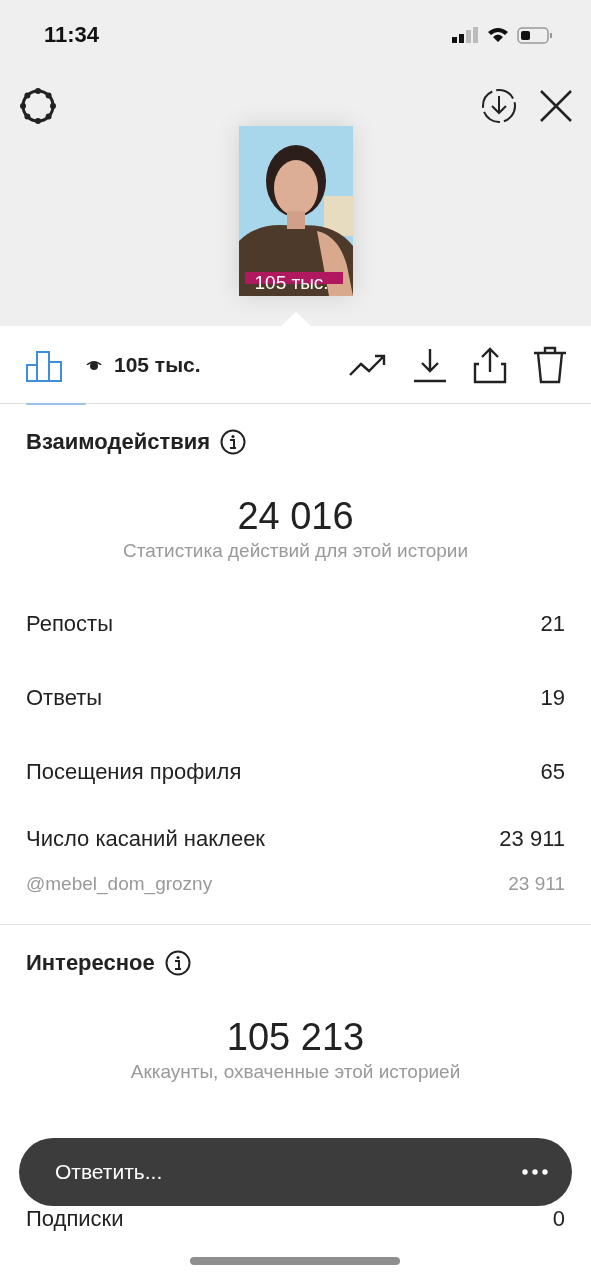 The image size is (591, 1280). What do you see at coordinates (490, 364) in the screenshot?
I see `share-icon` at bounding box center [490, 364].